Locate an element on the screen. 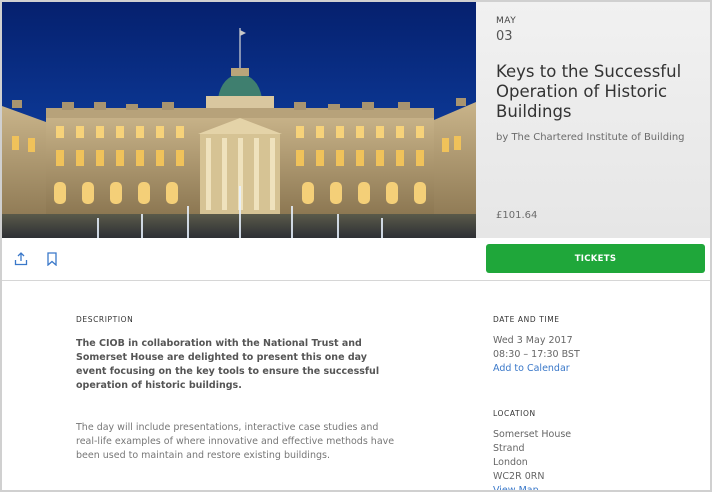  event-price: £101.64 is located at coordinates (517, 215).